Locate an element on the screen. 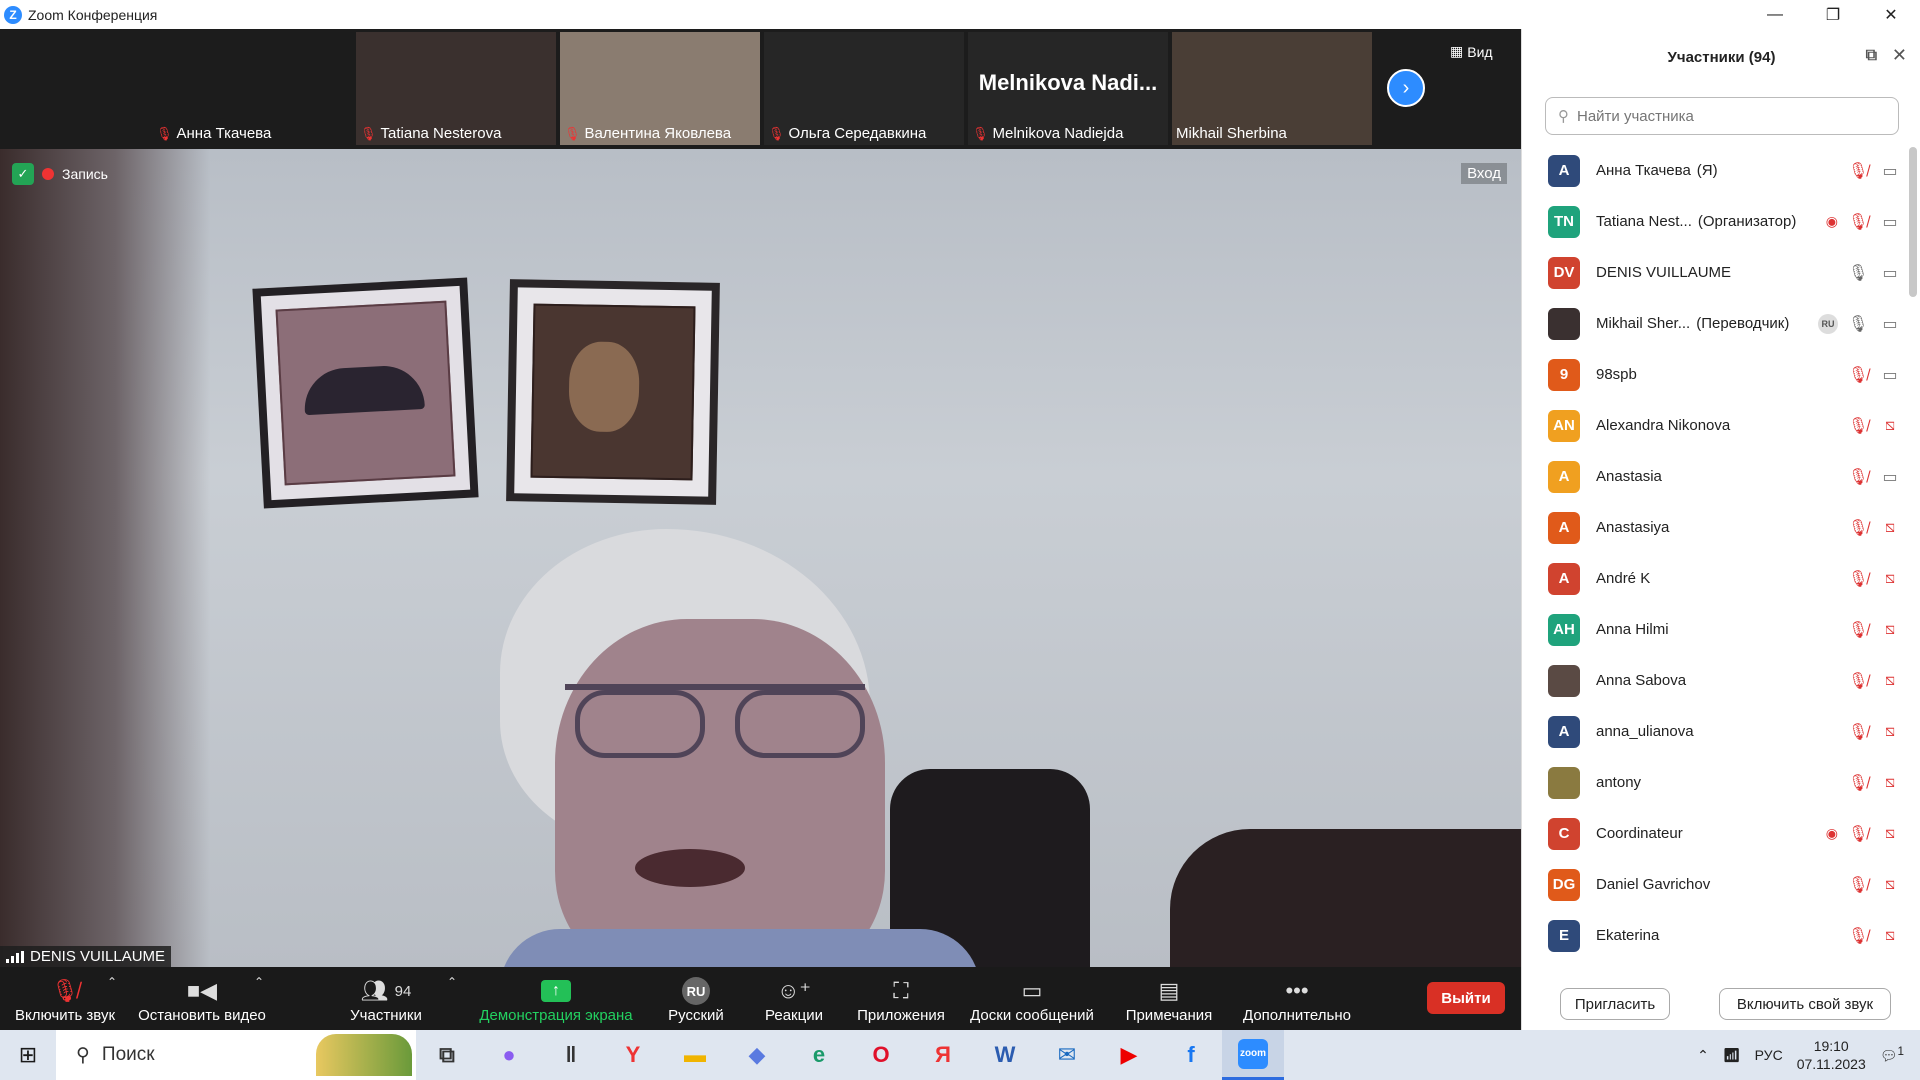  participant-row: AH Anna Hilmi 🎙︎̸ ⧅ is located at coordinates (1712, 629).